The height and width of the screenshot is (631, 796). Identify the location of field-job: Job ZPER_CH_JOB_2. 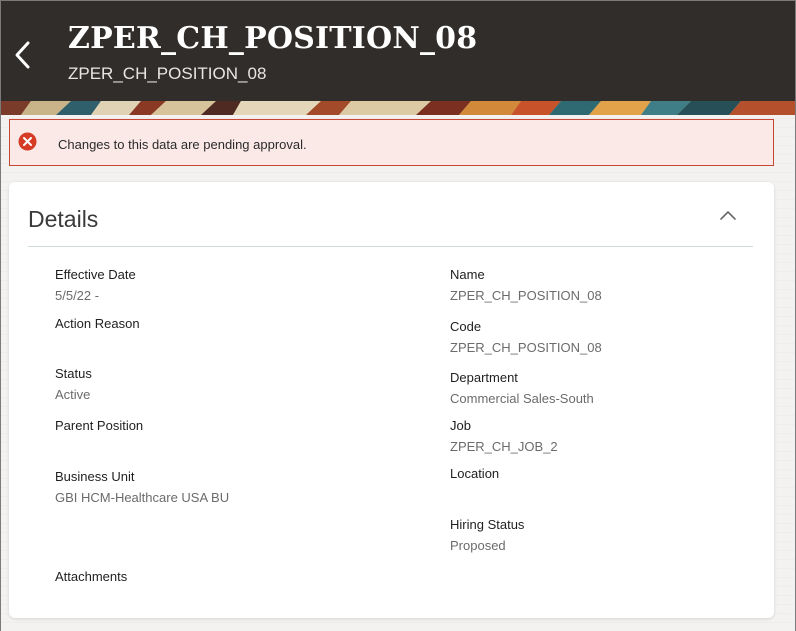
(504, 436).